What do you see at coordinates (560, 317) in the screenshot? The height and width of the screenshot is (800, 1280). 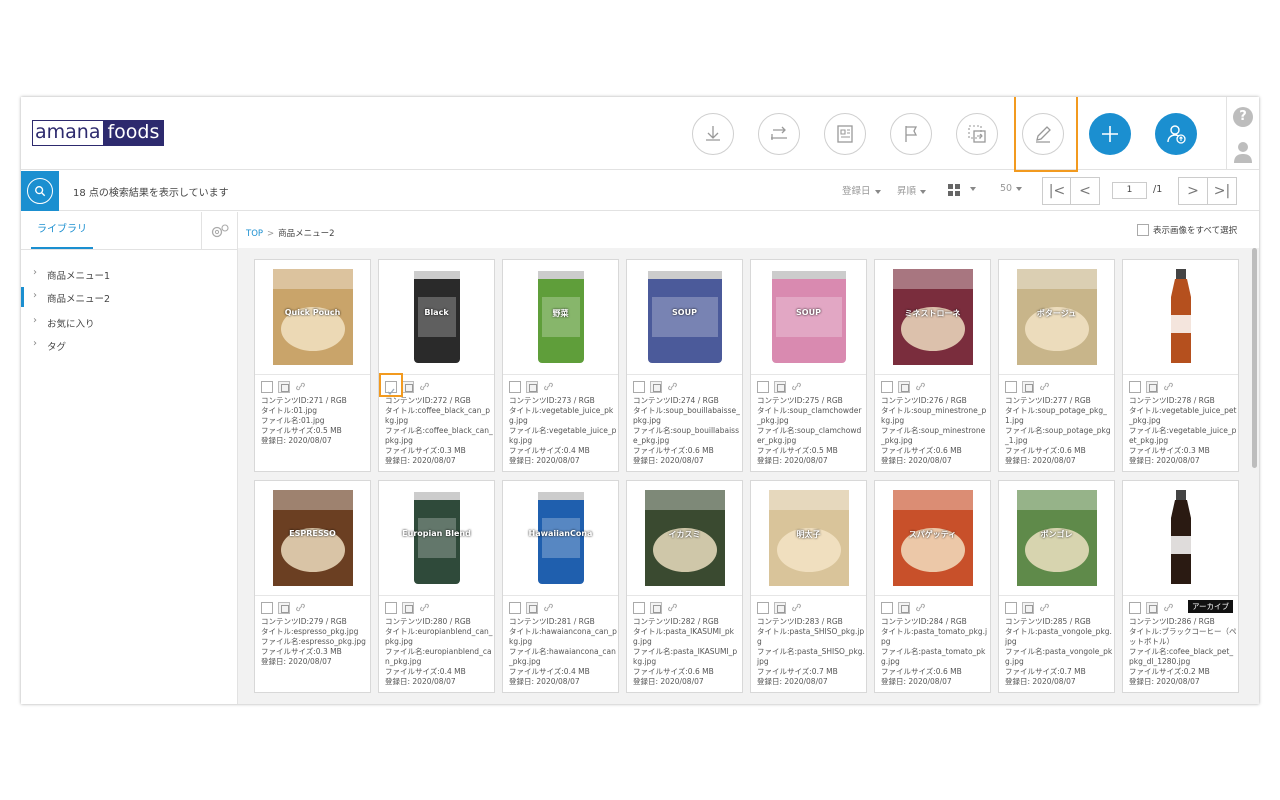 I see `asset-thumbnail: 野菜` at bounding box center [560, 317].